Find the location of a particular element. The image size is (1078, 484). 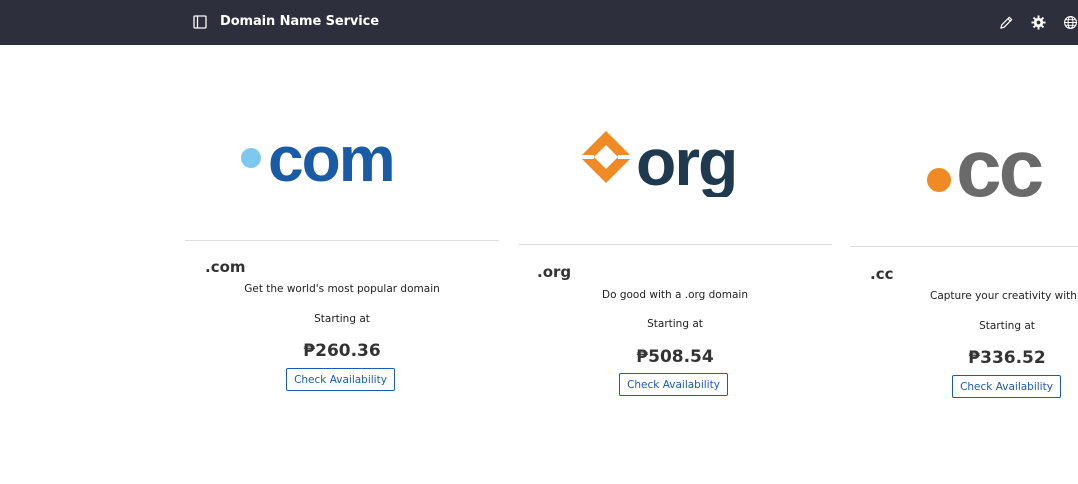

sidebar-toggle-icon is located at coordinates (200, 22).